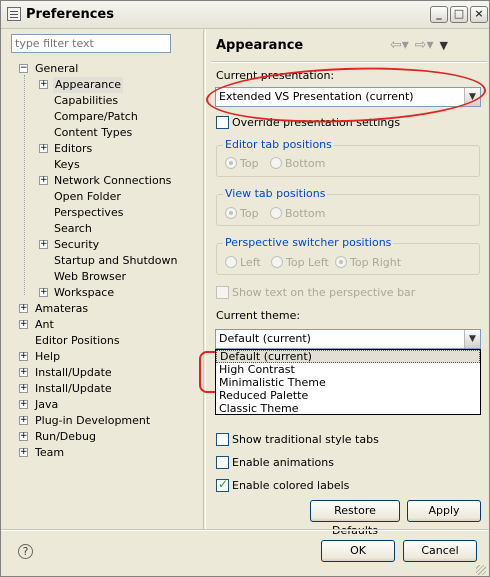 The image size is (490, 577). What do you see at coordinates (399, 45) in the screenshot?
I see `back-arrow-icon: ⇦▾` at bounding box center [399, 45].